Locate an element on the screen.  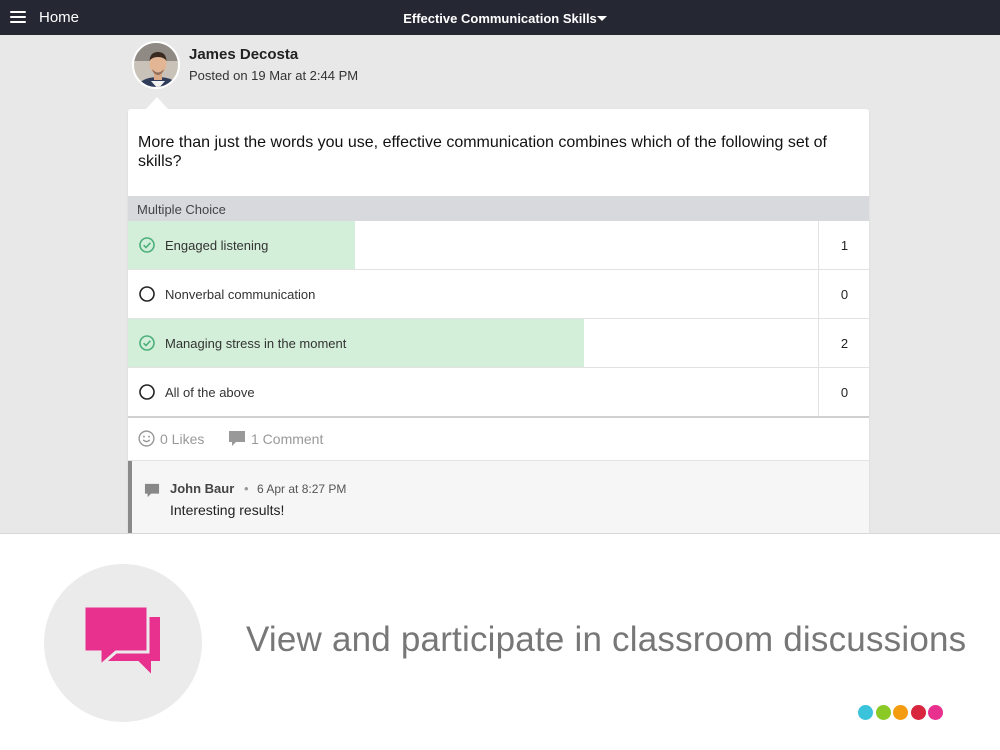
poll-choice: All of the above 0 is located at coordinates (498, 392).